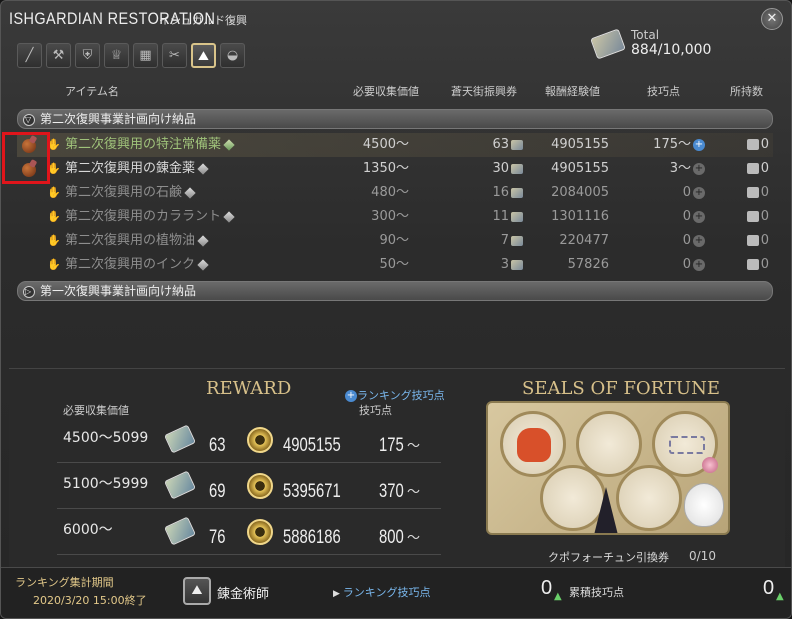  What do you see at coordinates (54, 216) in the screenshot?
I see `hand-icon: ✋` at bounding box center [54, 216].